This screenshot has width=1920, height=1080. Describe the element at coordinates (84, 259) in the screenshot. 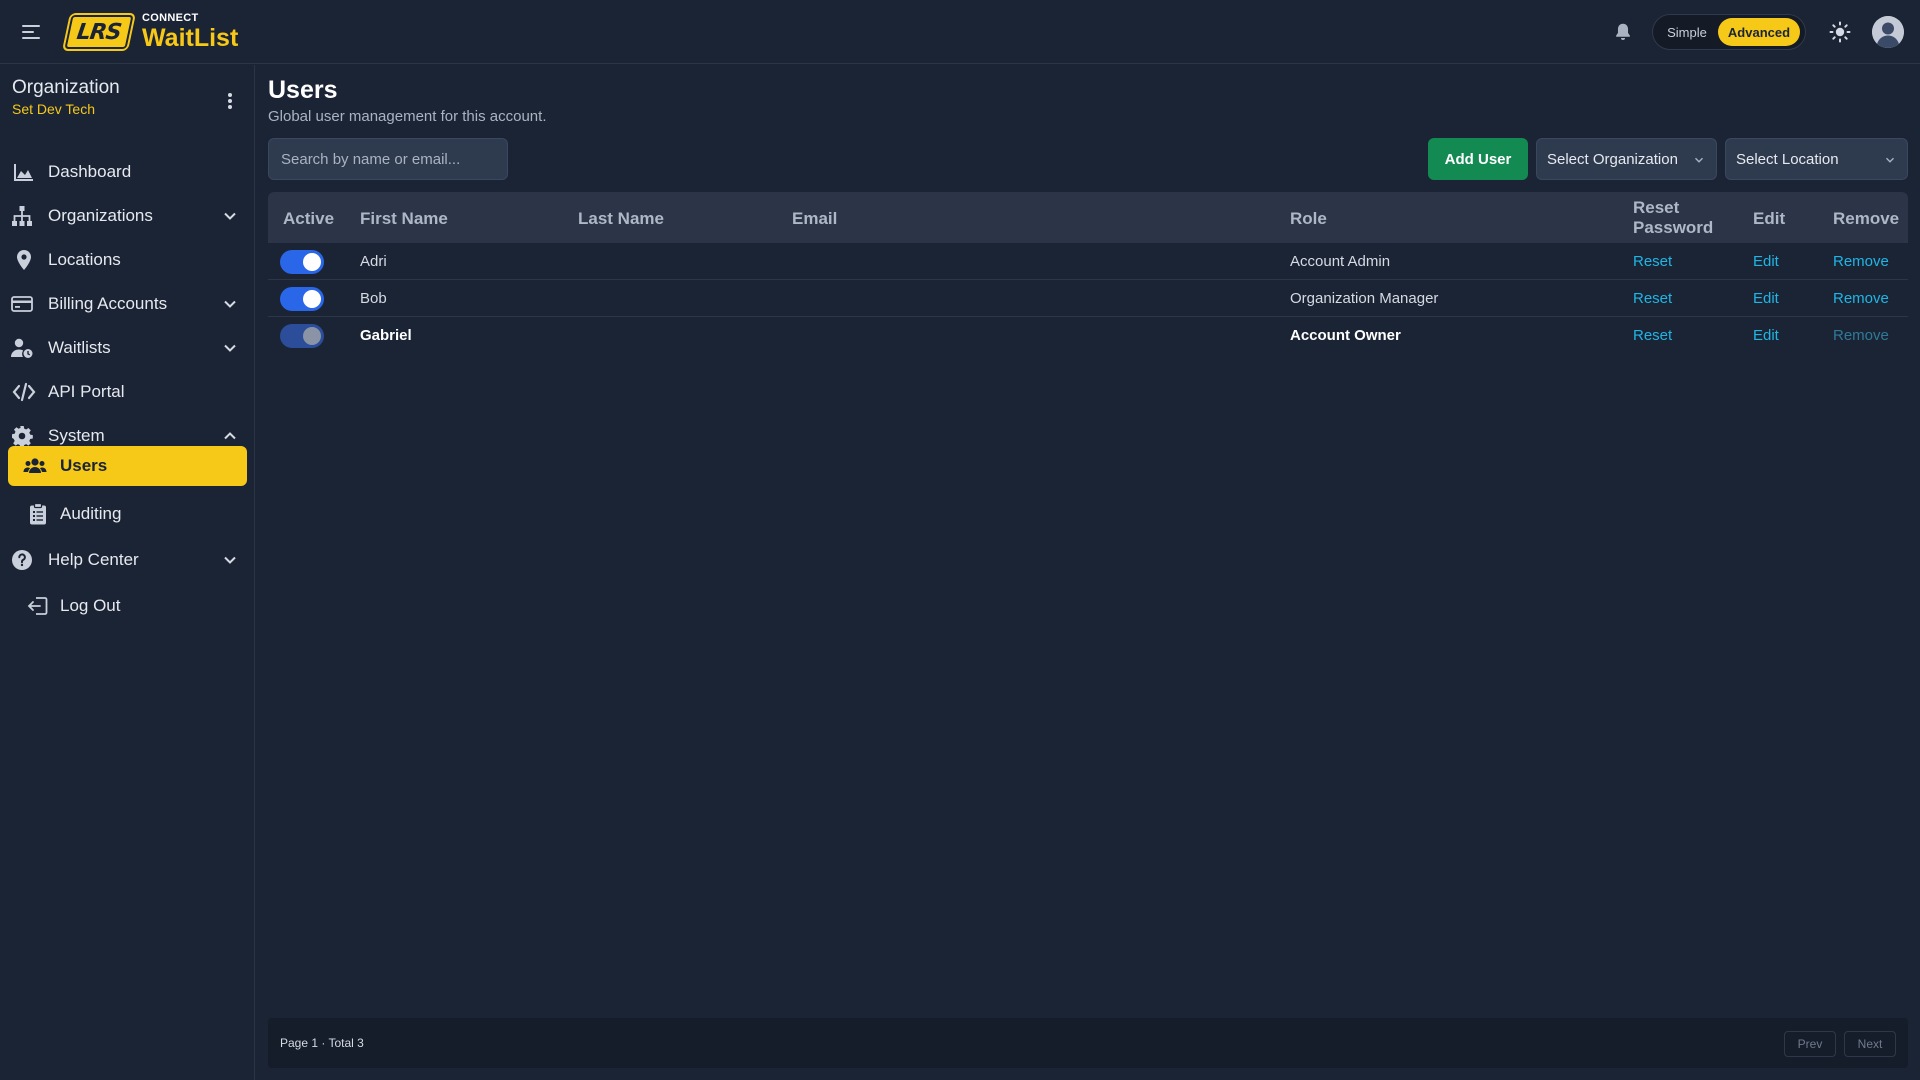

I see `sidebar-item-label: Locations` at that location.